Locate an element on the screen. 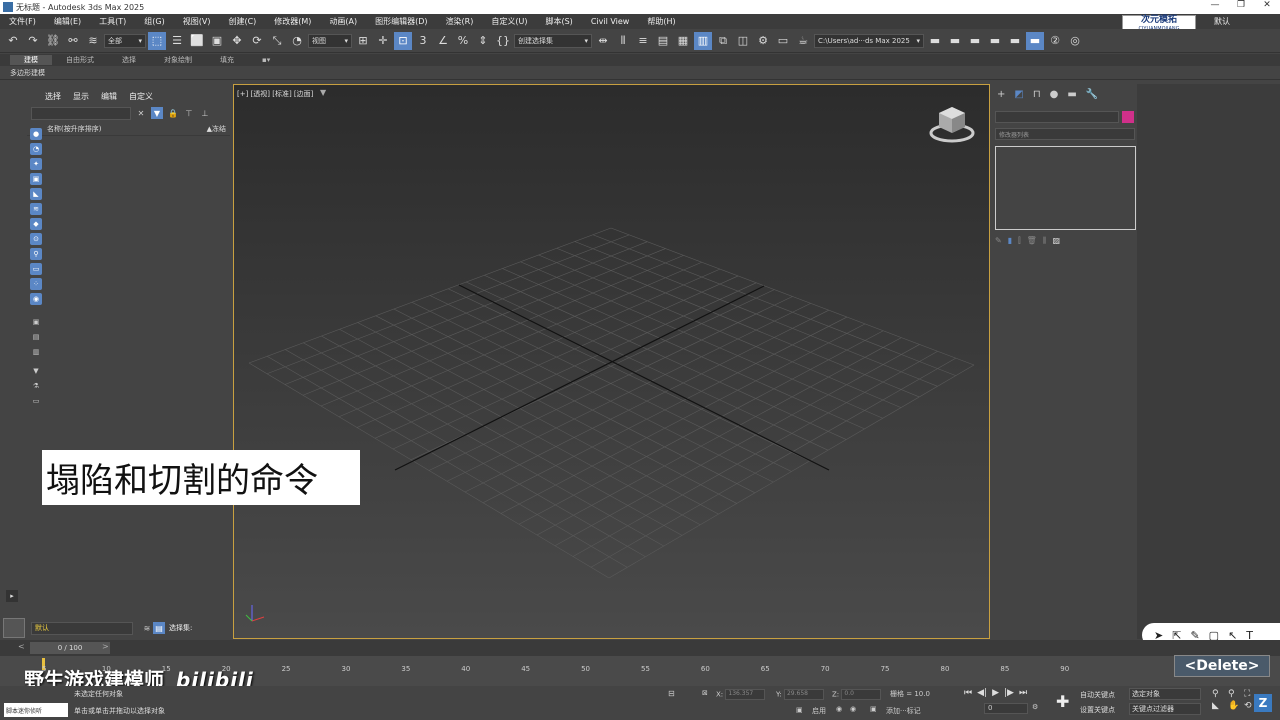 This screenshot has height=720, width=1280. adaptive-degradation-icon: ▣ is located at coordinates (799, 710).